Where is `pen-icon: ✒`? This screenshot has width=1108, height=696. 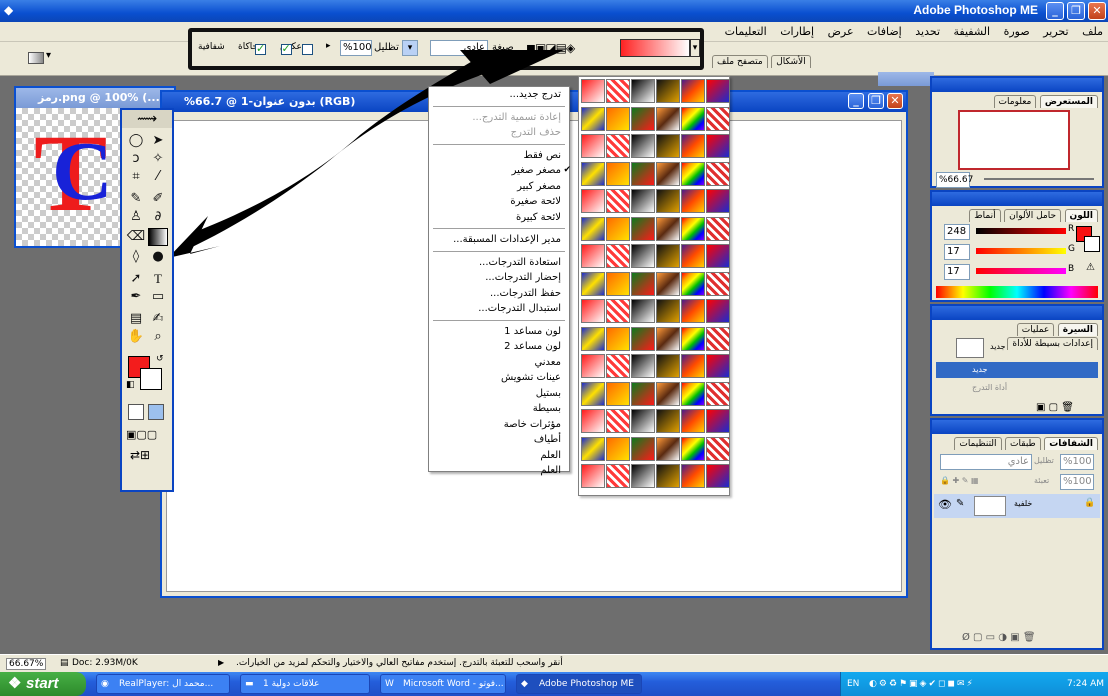 pen-icon: ✒ is located at coordinates (136, 297).